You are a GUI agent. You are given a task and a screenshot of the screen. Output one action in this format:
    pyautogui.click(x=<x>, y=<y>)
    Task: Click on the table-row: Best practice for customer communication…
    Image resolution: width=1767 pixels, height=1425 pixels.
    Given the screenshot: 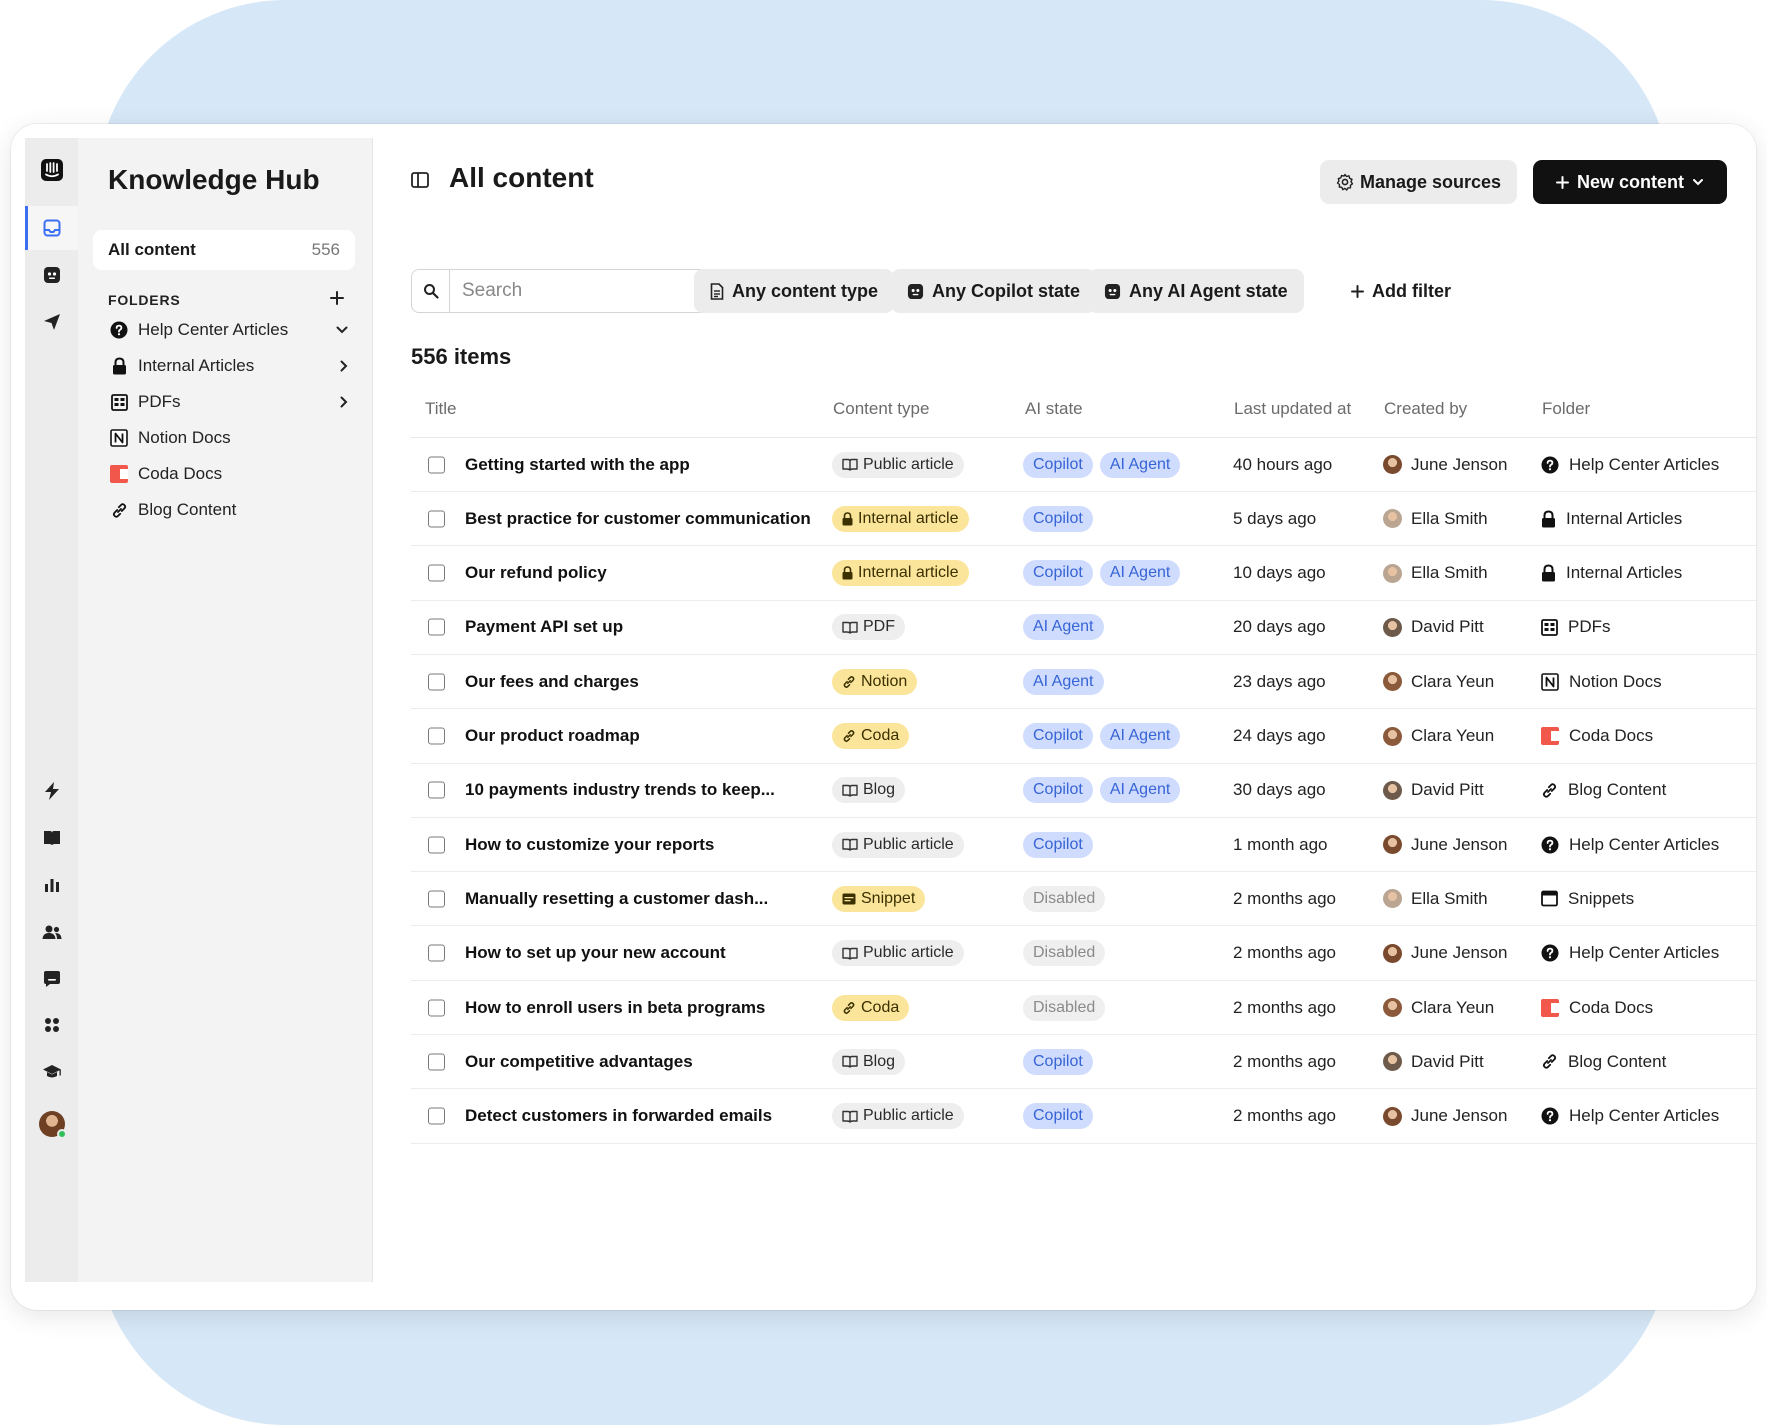 What is the action you would take?
    pyautogui.click(x=1083, y=519)
    